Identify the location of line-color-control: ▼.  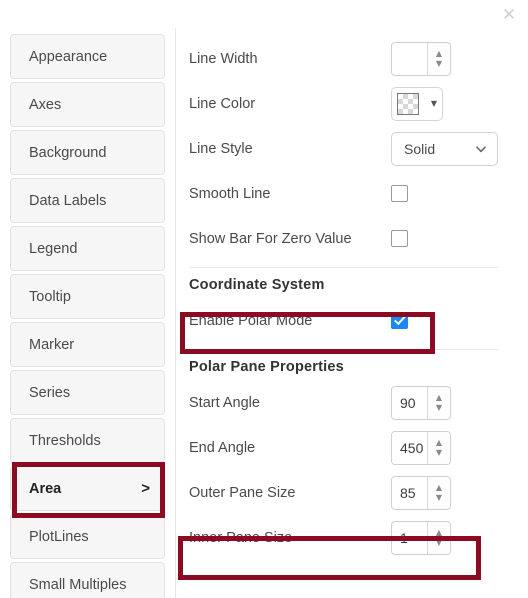
(417, 103).